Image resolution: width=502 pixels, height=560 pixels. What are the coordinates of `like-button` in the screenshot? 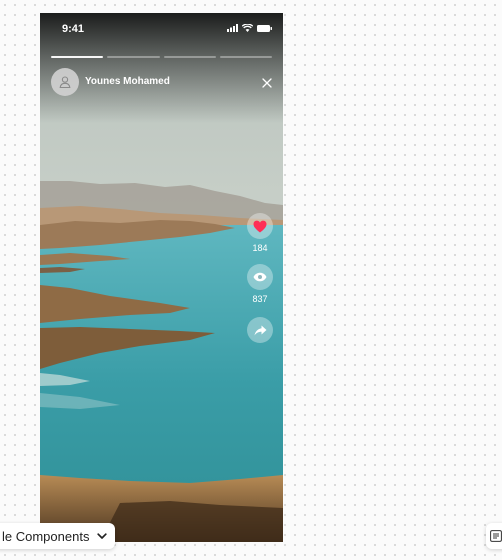 It's located at (260, 226).